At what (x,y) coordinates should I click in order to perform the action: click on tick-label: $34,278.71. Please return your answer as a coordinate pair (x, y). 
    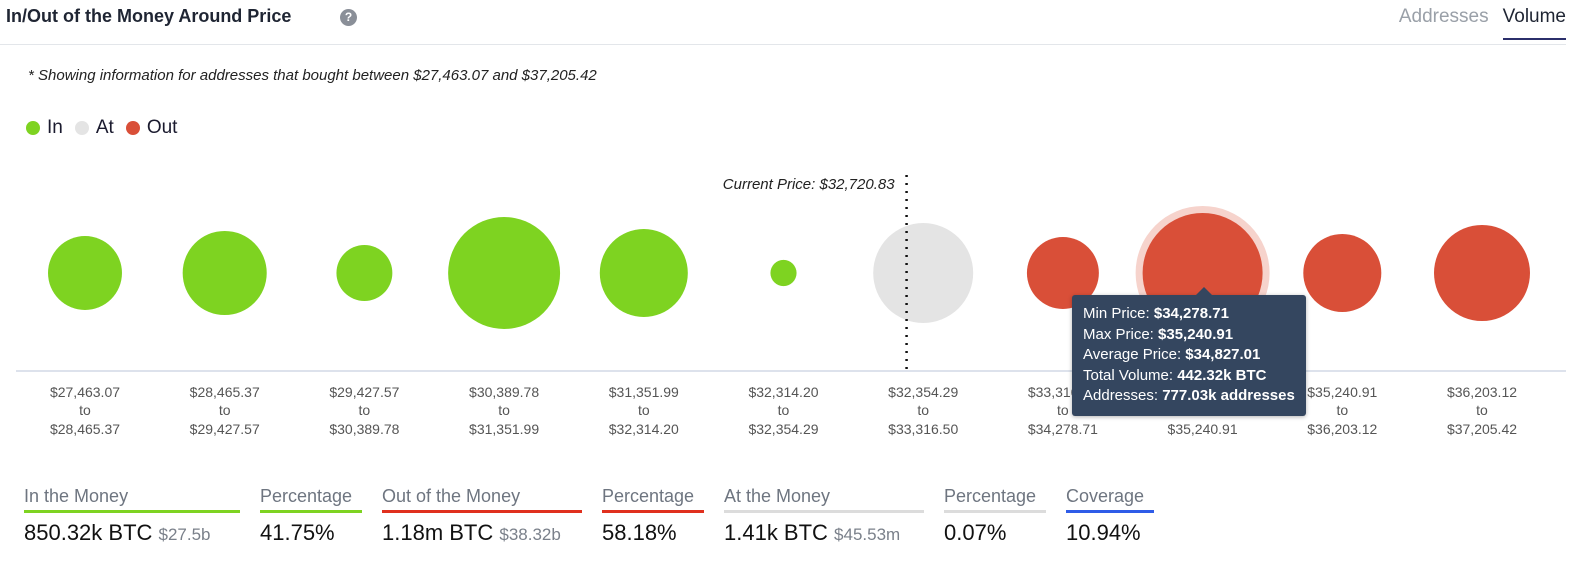
    Looking at the image, I should click on (1063, 429).